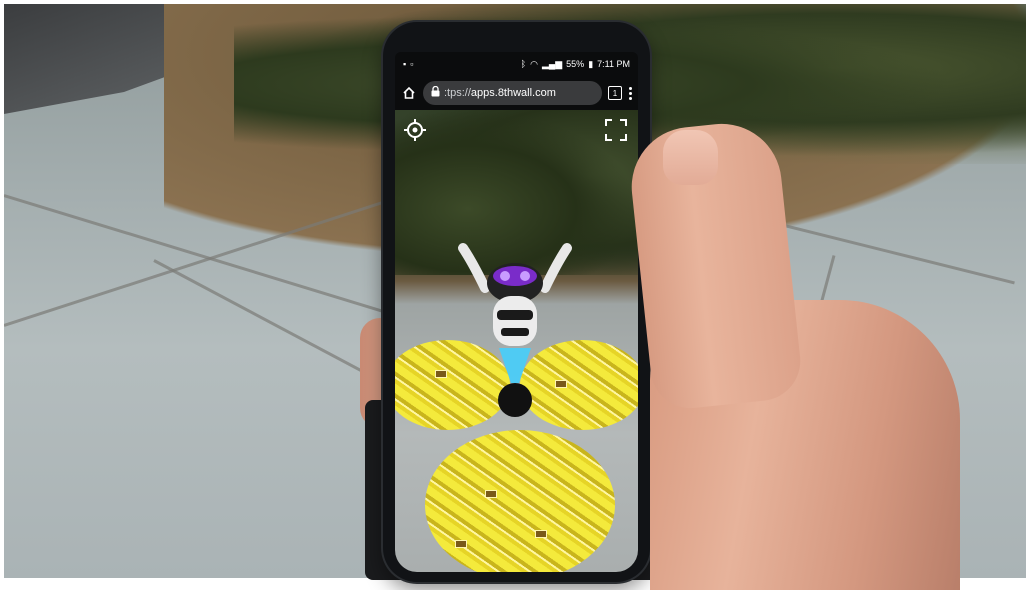  What do you see at coordinates (520, 501) in the screenshot?
I see `gold-pile-front` at bounding box center [520, 501].